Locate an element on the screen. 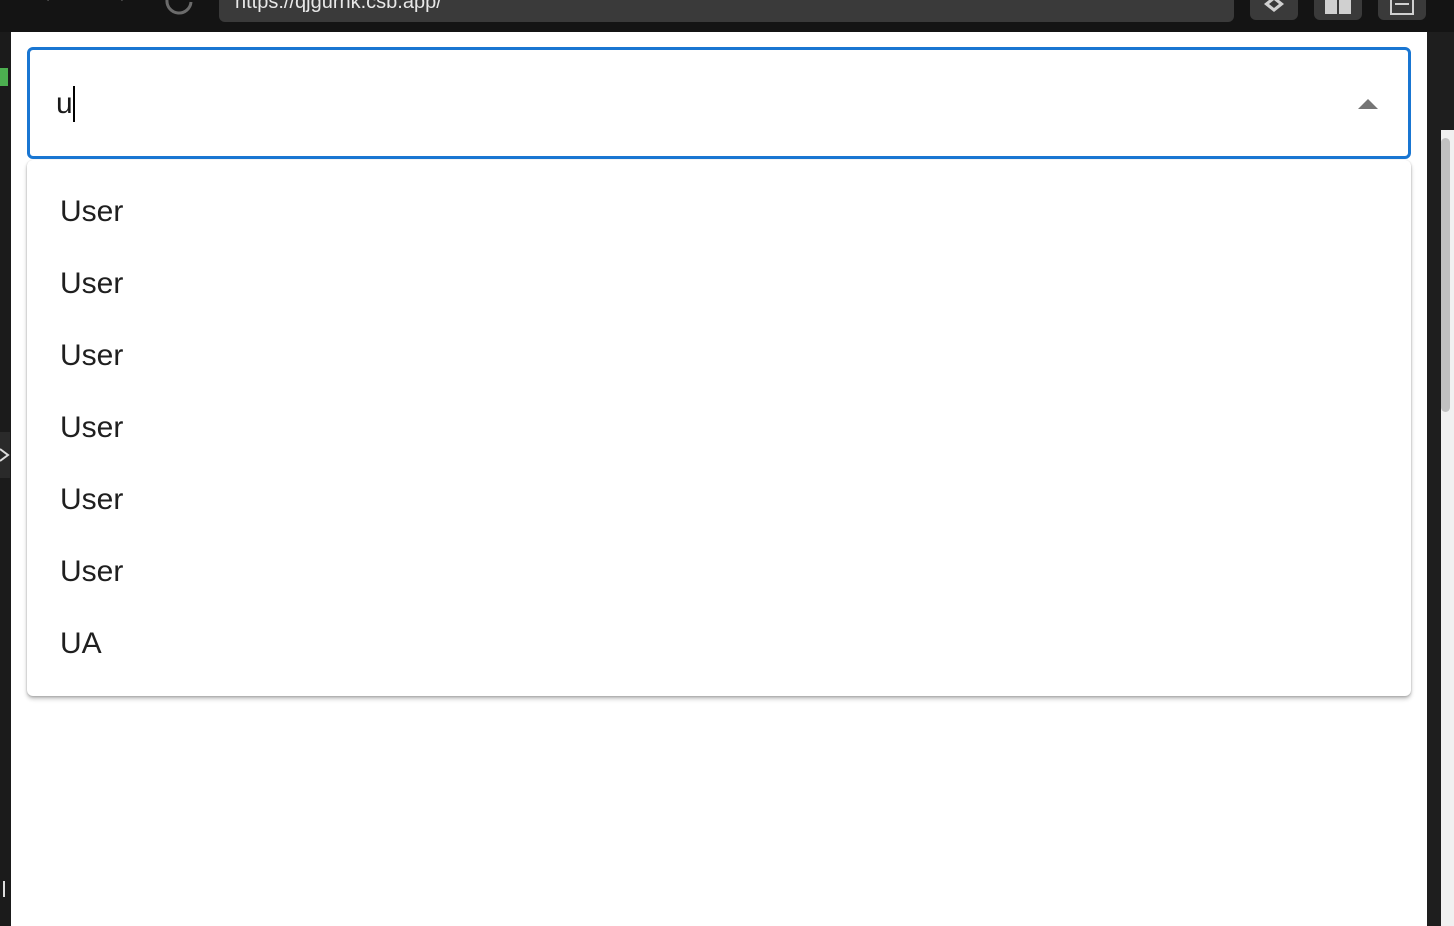 The width and height of the screenshot is (1454, 926). chevron-icon is located at coordinates (5, 455).